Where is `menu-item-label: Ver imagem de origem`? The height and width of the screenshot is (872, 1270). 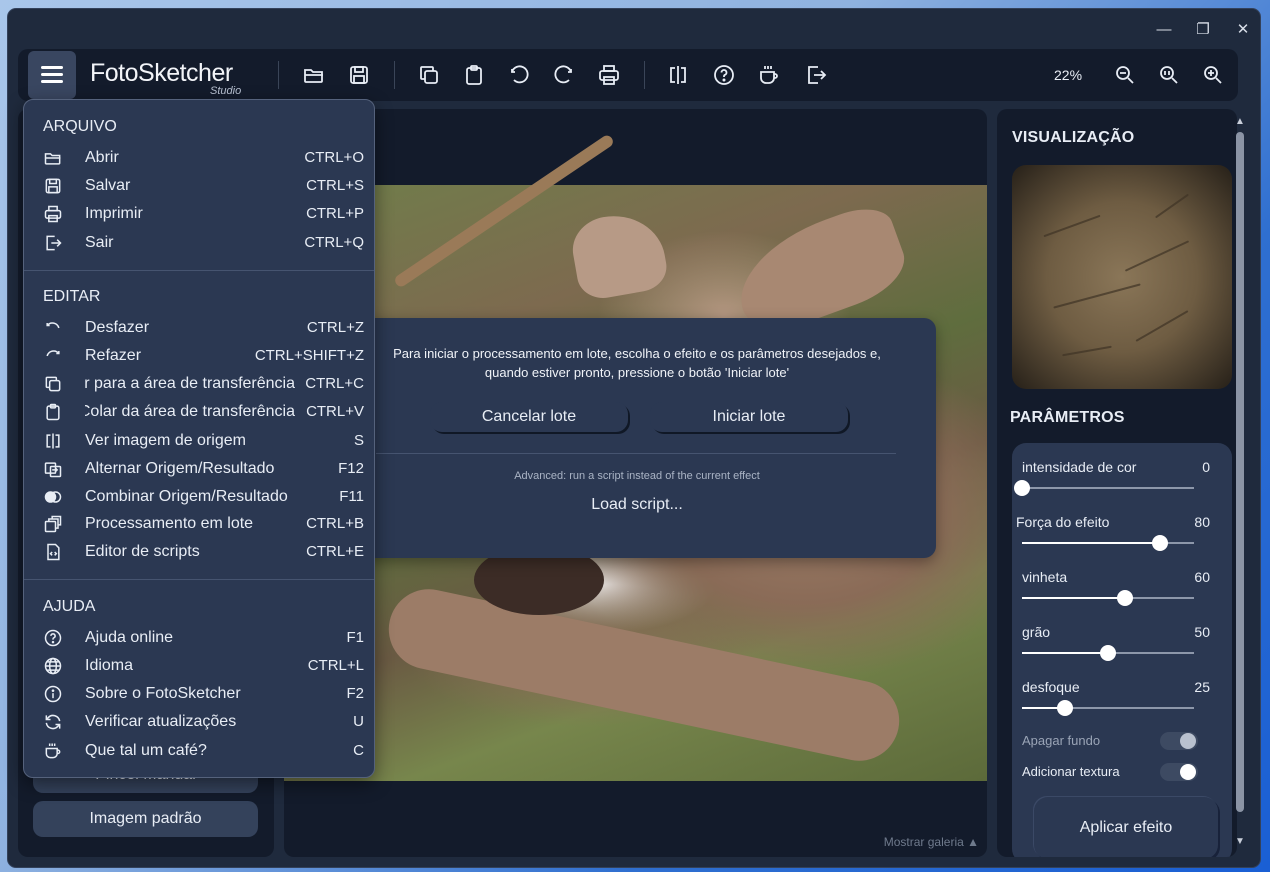
menu-item-label: Ver imagem de origem is located at coordinates (165, 440).